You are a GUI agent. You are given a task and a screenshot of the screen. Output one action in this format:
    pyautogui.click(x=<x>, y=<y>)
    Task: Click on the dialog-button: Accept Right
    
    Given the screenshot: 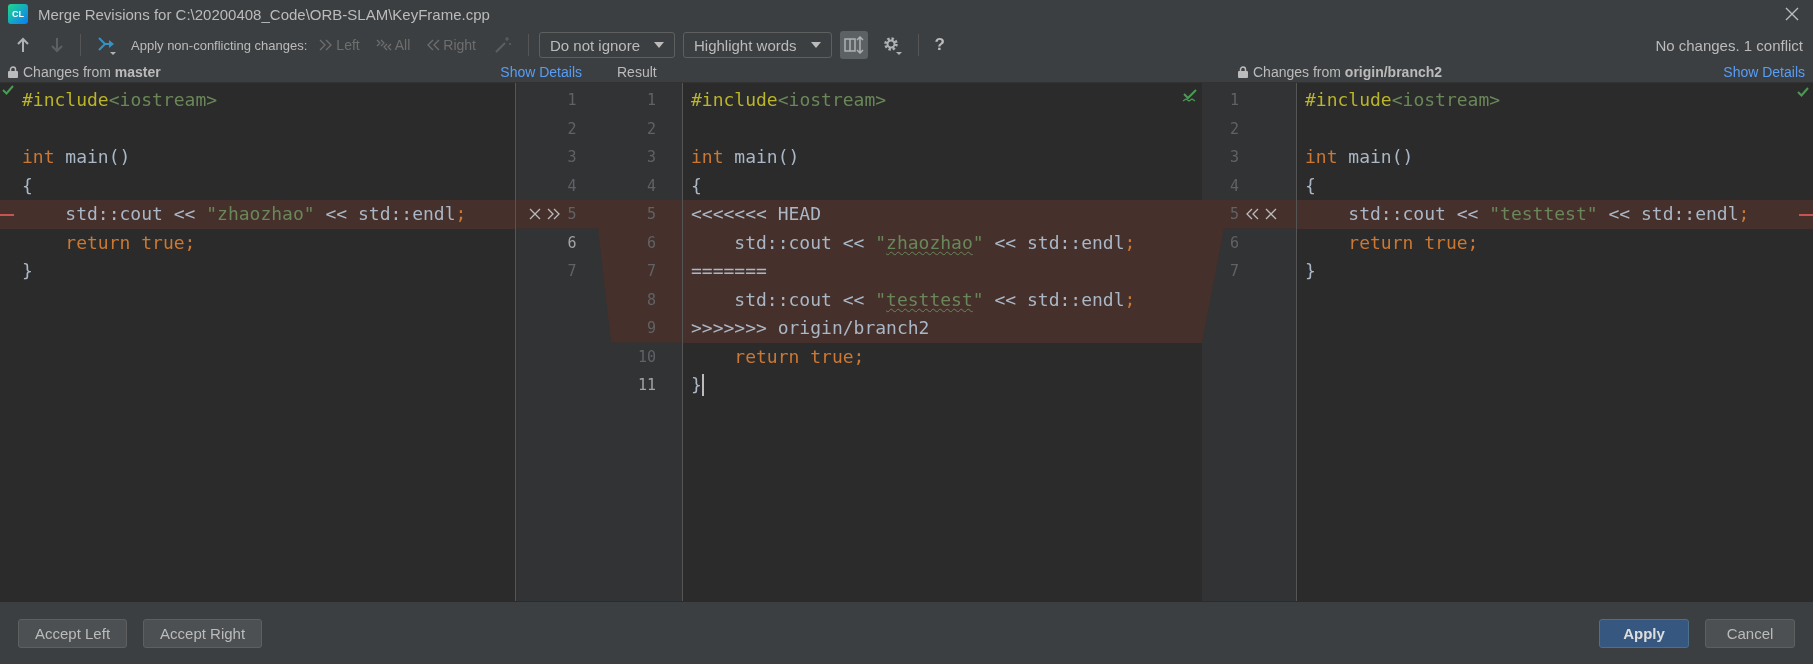 What is the action you would take?
    pyautogui.click(x=203, y=633)
    